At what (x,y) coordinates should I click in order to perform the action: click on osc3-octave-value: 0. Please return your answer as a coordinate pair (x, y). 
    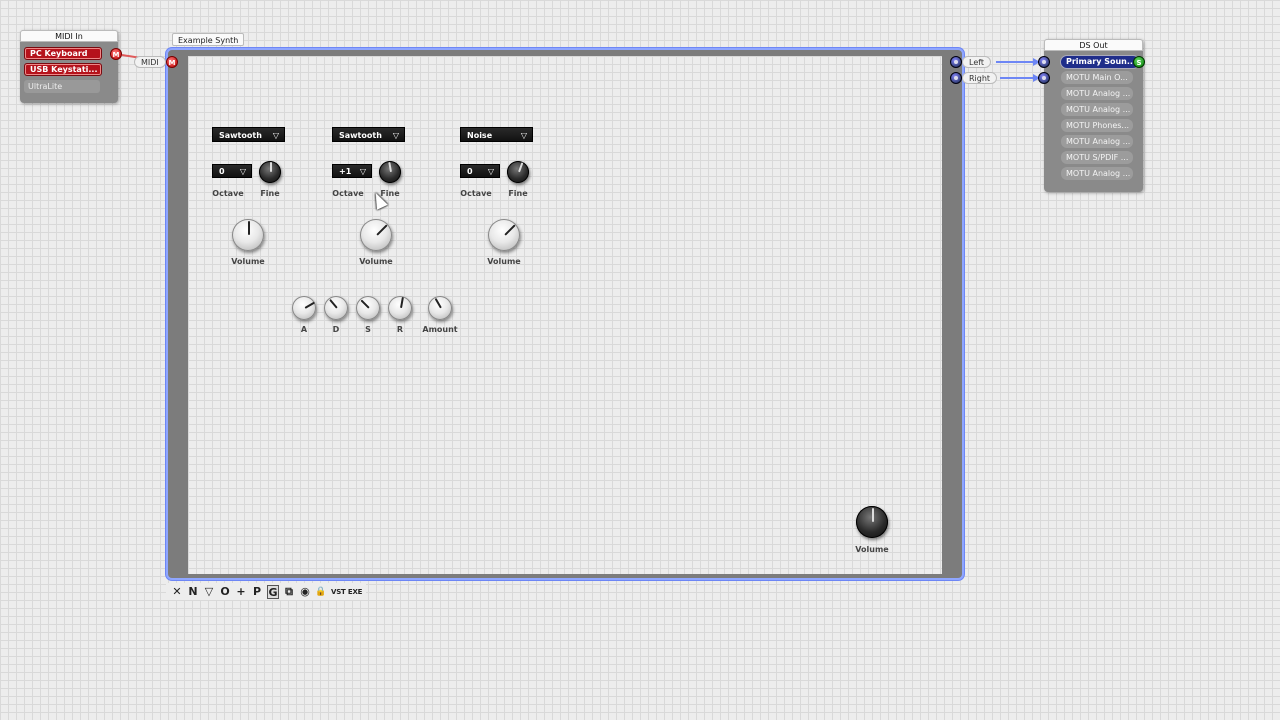
    Looking at the image, I should click on (470, 171).